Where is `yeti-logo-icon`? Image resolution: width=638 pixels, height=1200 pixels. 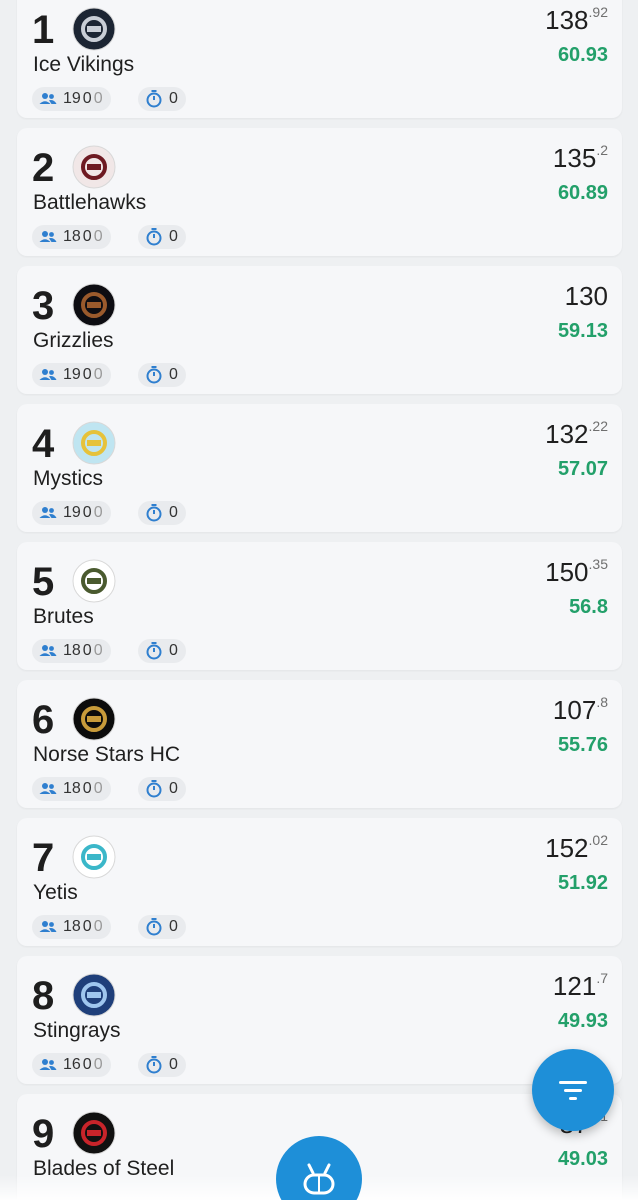 yeti-logo-icon is located at coordinates (94, 857).